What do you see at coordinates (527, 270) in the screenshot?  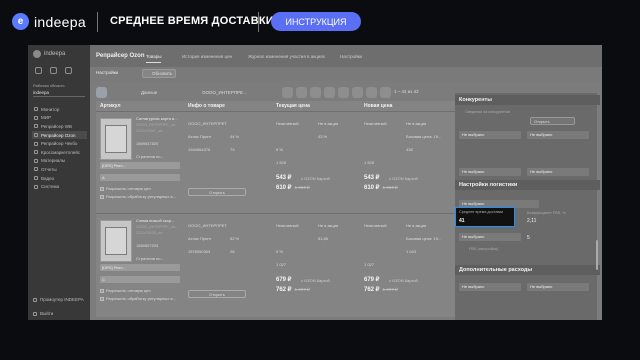 I see `extra-costs-section-title: Дополнительные расходы` at bounding box center [527, 270].